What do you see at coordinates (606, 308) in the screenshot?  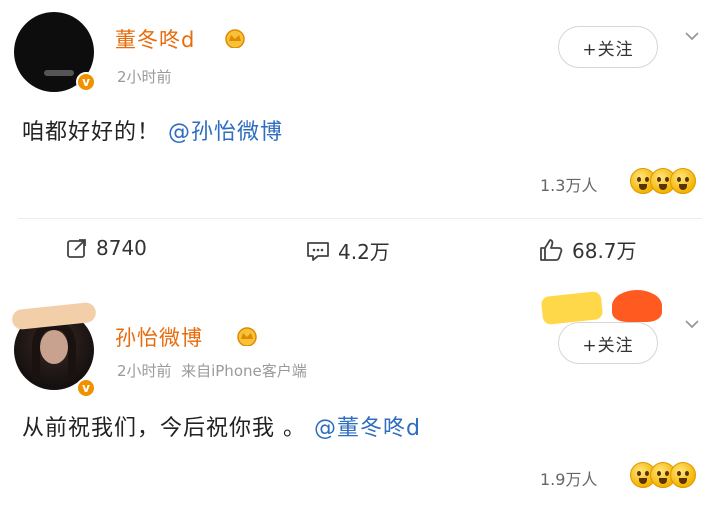 I see `follow-sticker-decoration` at bounding box center [606, 308].